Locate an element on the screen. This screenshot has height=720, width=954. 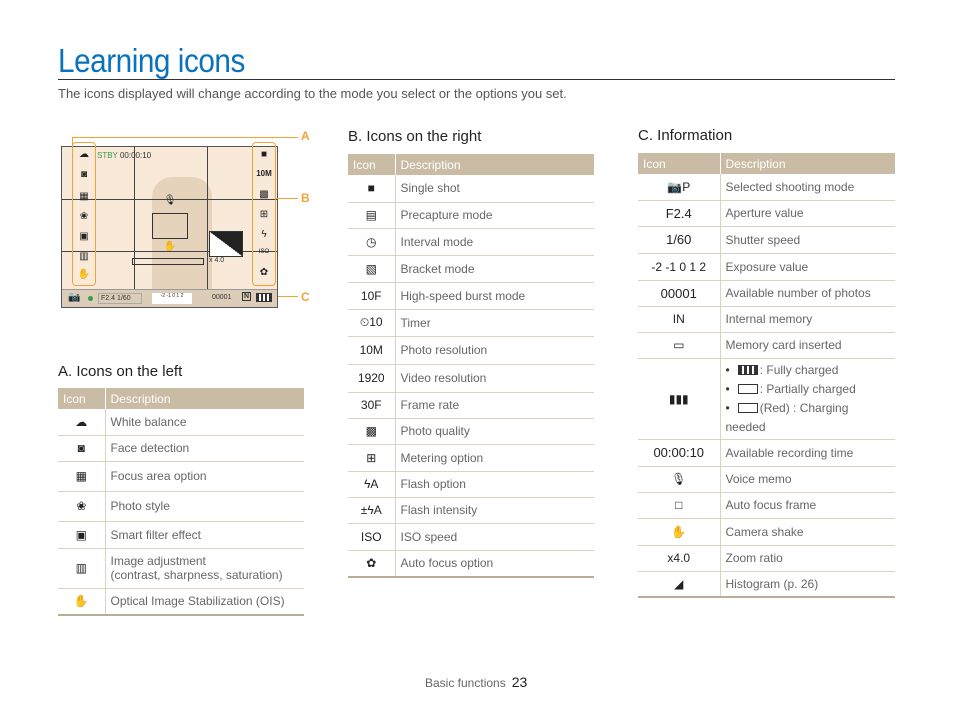
row-description: Frame rate is located at coordinates (494, 405).